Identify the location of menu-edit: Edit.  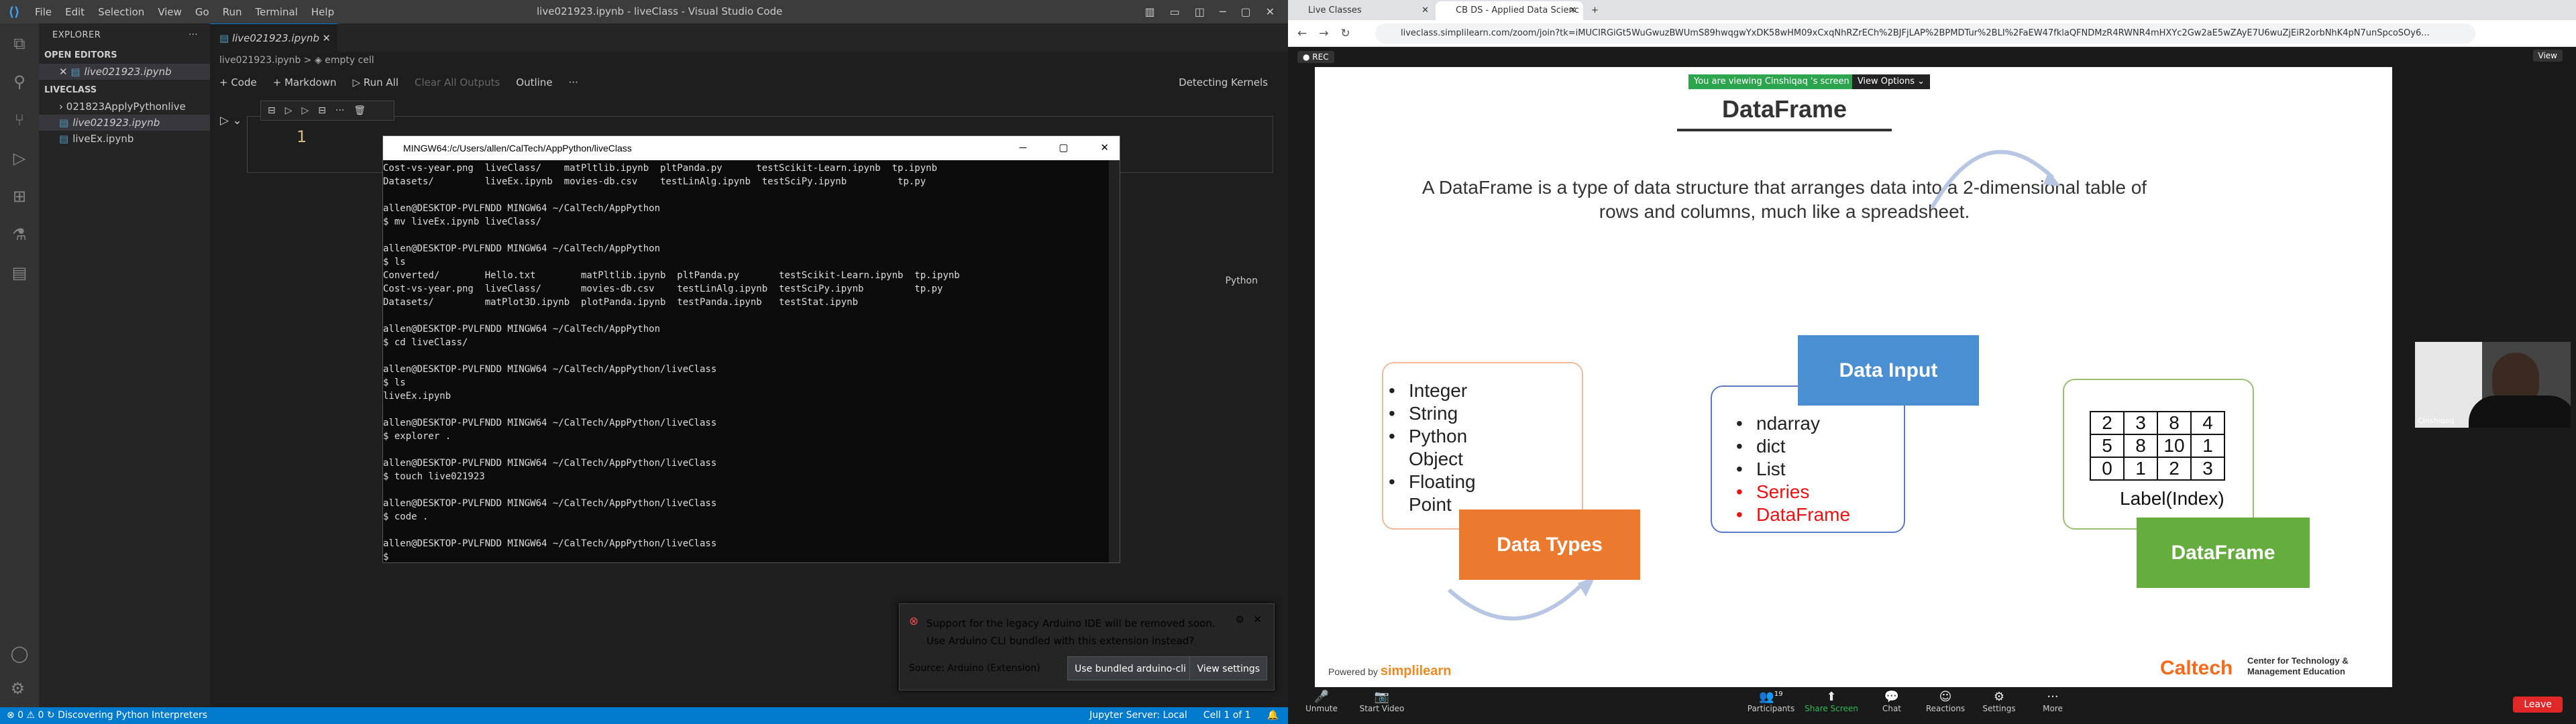
(75, 12).